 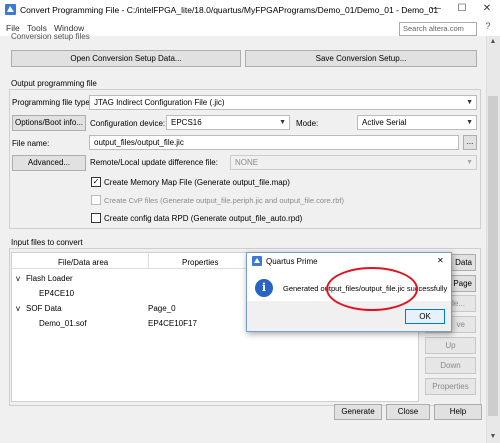 I want to click on remote-update-label: Remote/Local update difference file:, so click(x=154, y=162).